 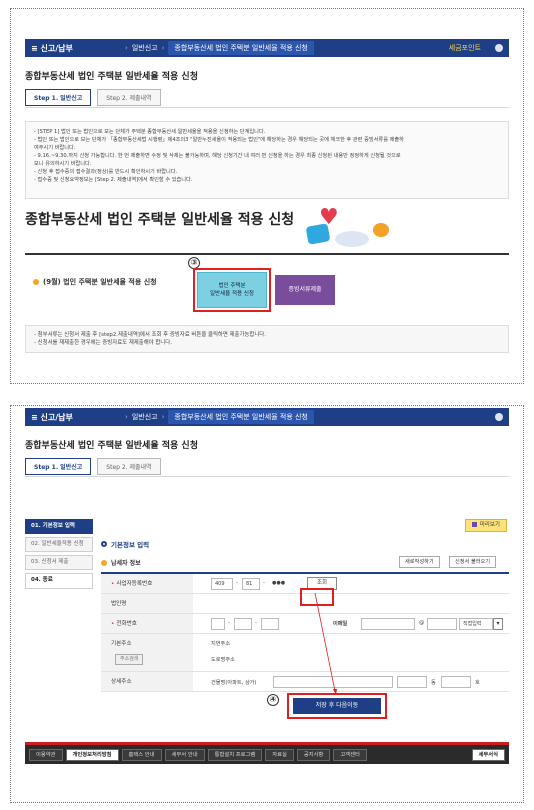 What do you see at coordinates (329, 217) in the screenshot?
I see `heart-icon: ♥` at bounding box center [329, 217].